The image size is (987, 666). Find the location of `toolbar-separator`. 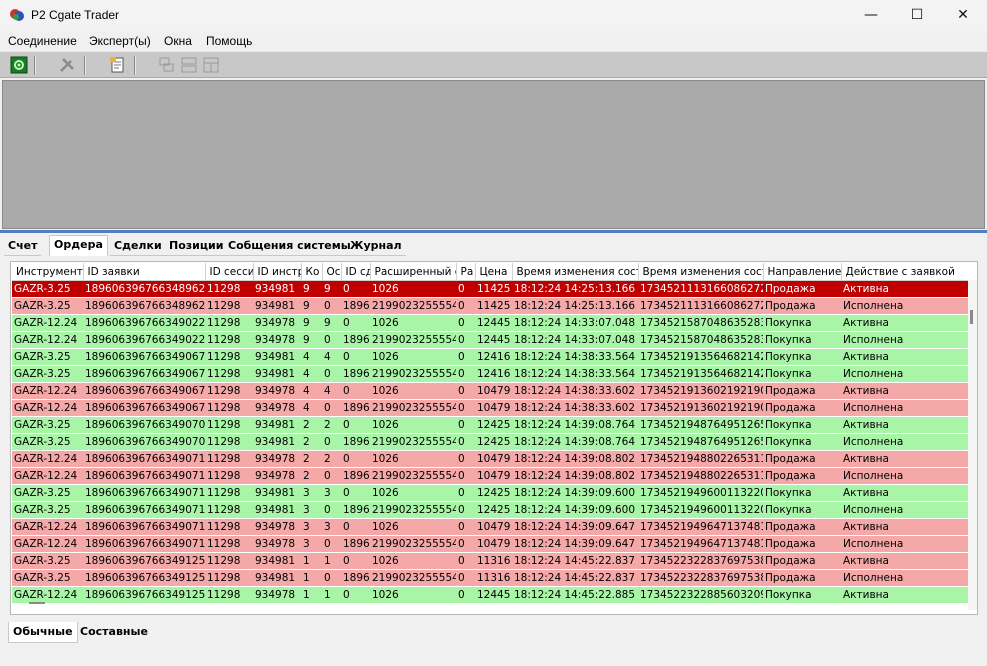

toolbar-separator is located at coordinates (35, 65).